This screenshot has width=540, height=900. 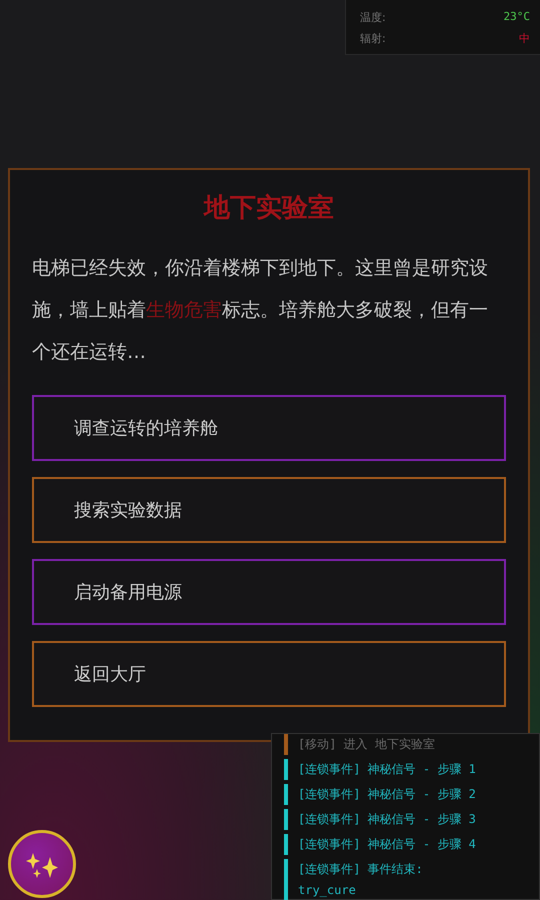 I want to click on log-entry: [连锁事件] 神秘信号 - 步骤 4, so click(x=387, y=844).